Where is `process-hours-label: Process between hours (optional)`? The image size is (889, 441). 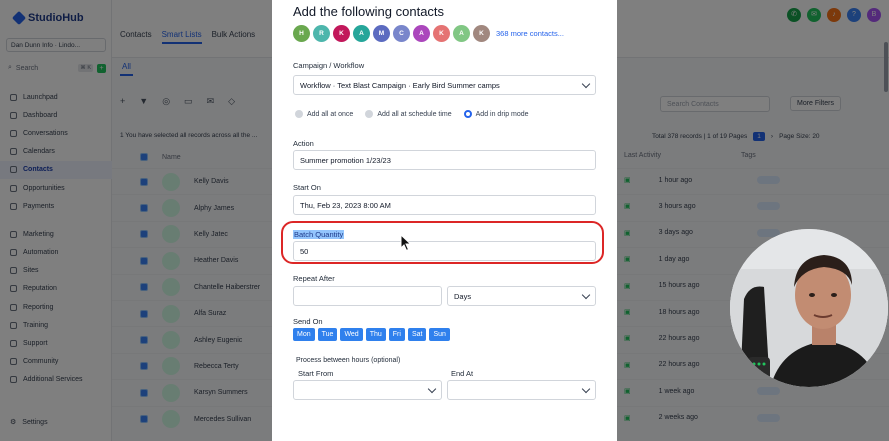
process-hours-label: Process between hours (optional) is located at coordinates (348, 360).